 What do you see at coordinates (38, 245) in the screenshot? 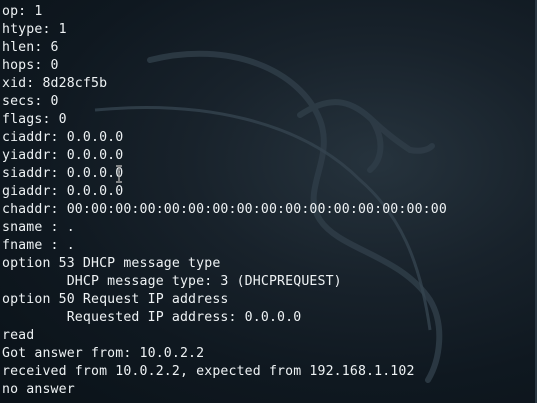
I see `output-line: fname : .` at bounding box center [38, 245].